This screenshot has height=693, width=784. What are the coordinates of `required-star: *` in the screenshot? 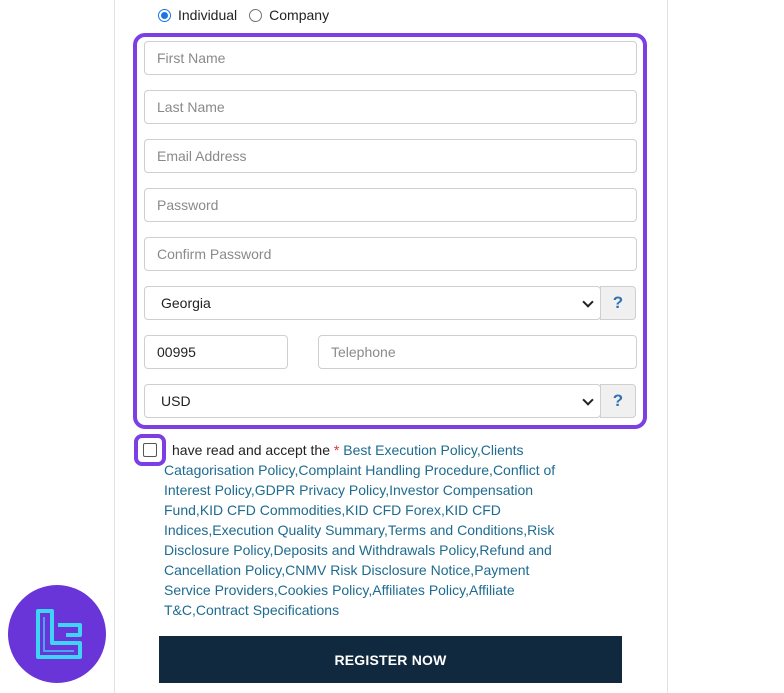 It's located at (336, 450).